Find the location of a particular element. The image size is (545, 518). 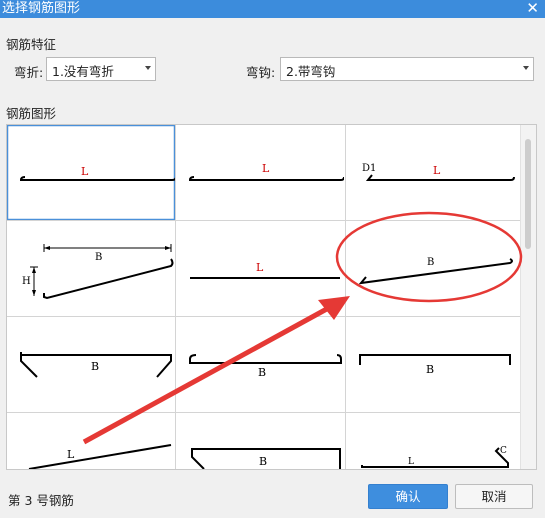

straight-hooks-shape: D1 L is located at coordinates (438, 172).